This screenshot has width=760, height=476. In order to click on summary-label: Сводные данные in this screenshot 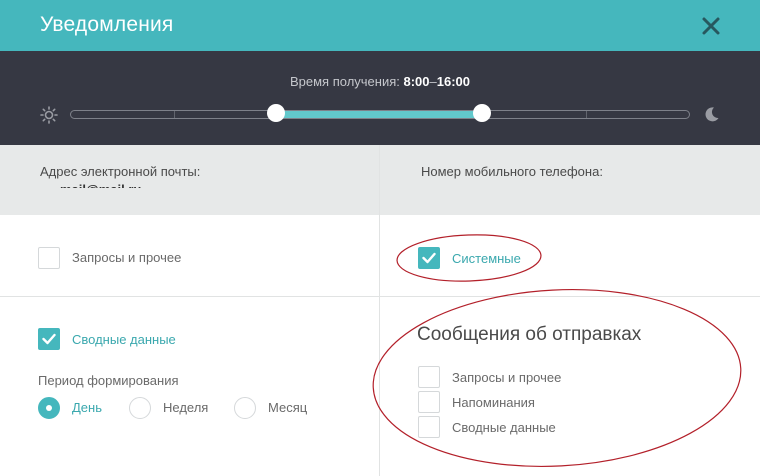, I will do `click(124, 339)`.